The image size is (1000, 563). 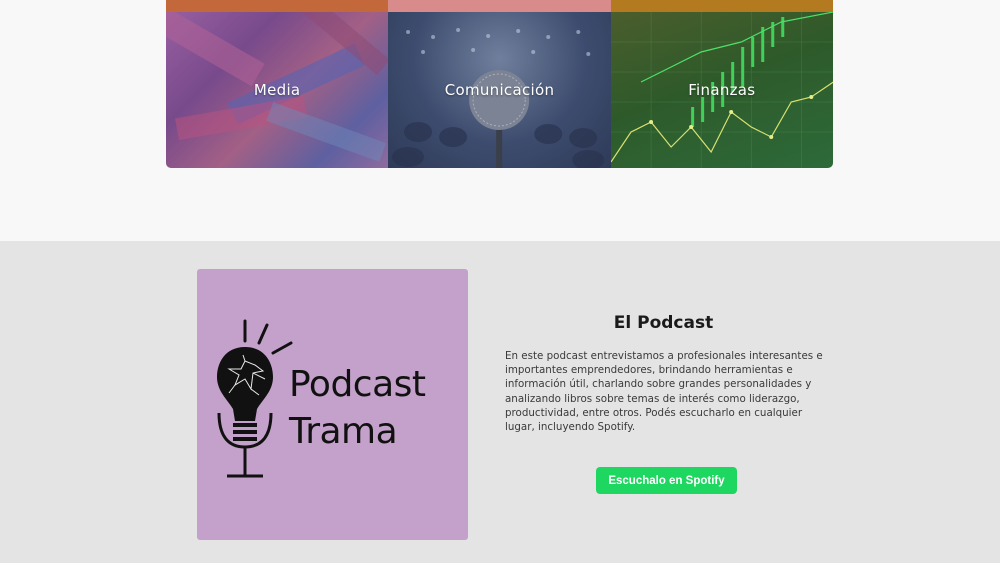 I want to click on category-label-finanzas: Finanzas, so click(x=722, y=90).